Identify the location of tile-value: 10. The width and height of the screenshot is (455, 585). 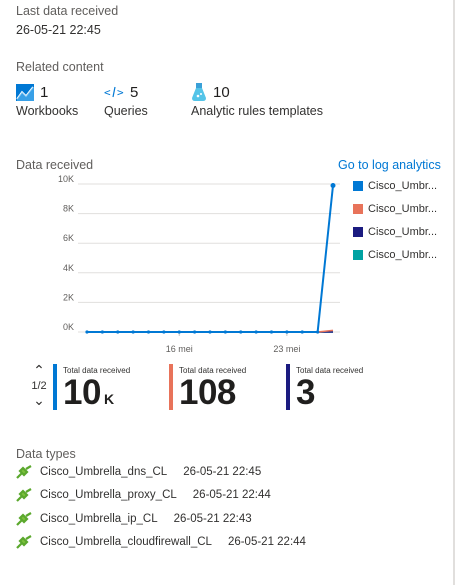
(82, 392).